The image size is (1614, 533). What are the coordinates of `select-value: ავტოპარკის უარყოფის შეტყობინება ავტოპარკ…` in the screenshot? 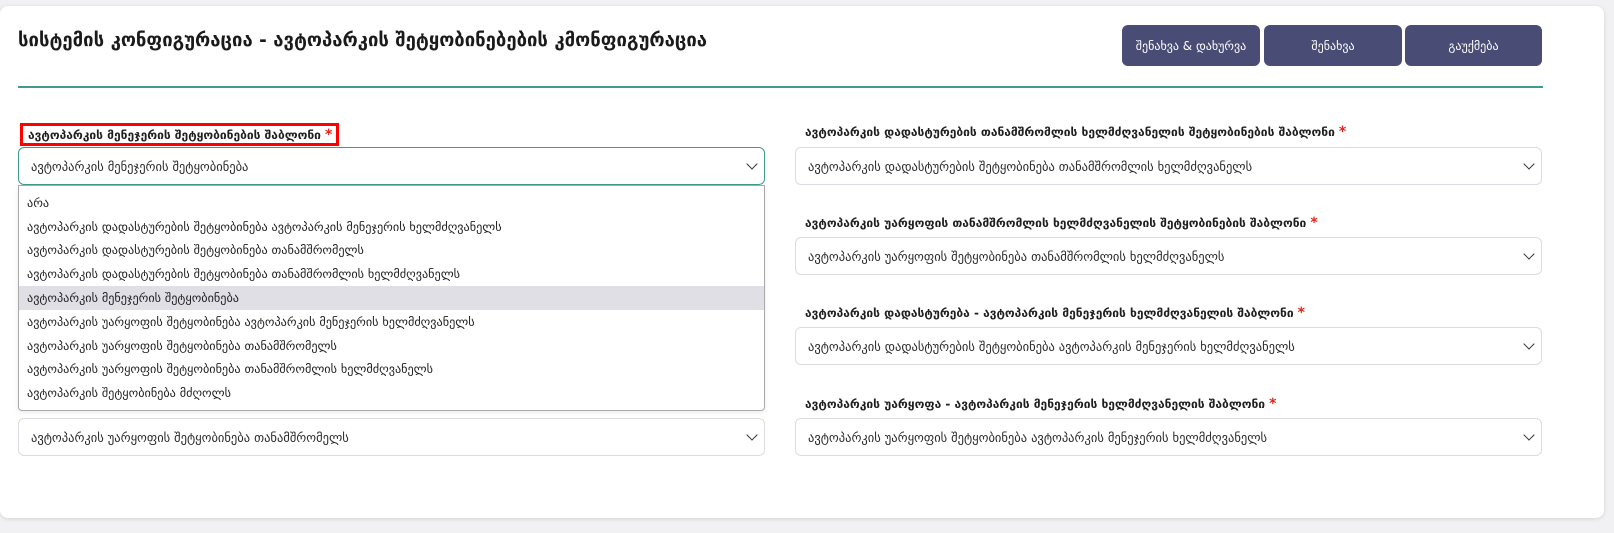 It's located at (1038, 437).